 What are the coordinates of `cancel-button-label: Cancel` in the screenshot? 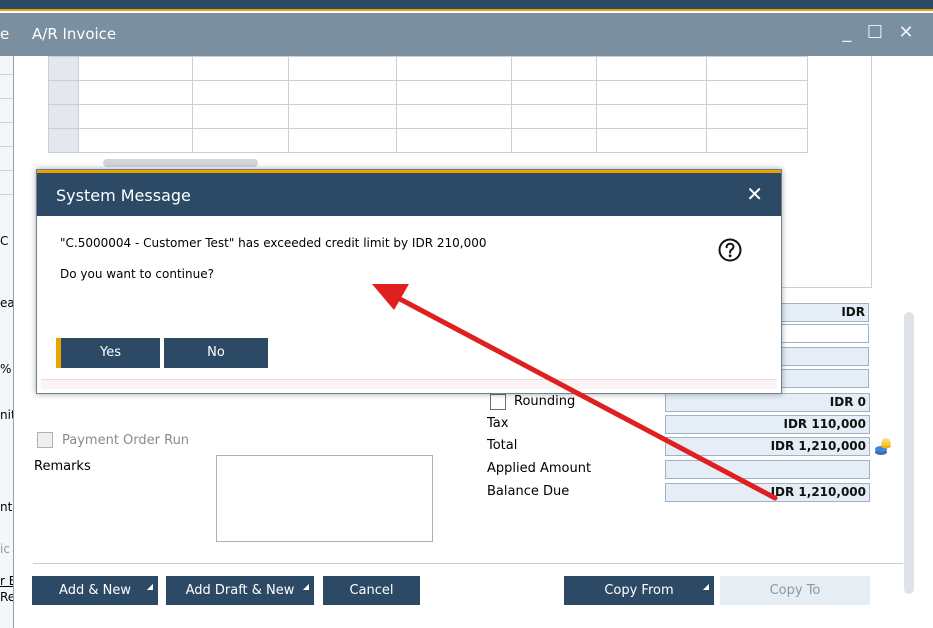 It's located at (371, 590).